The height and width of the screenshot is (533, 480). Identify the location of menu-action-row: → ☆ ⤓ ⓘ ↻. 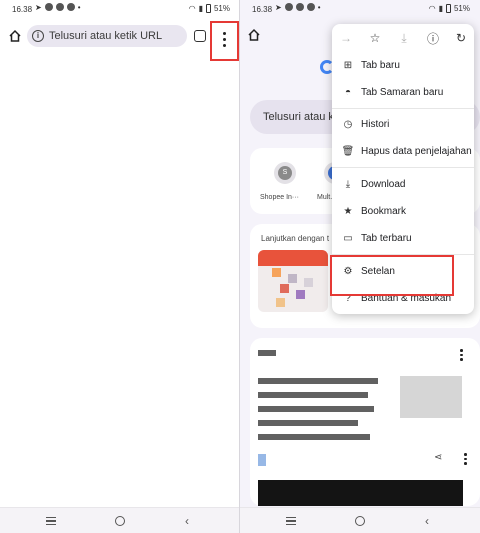
(403, 38).